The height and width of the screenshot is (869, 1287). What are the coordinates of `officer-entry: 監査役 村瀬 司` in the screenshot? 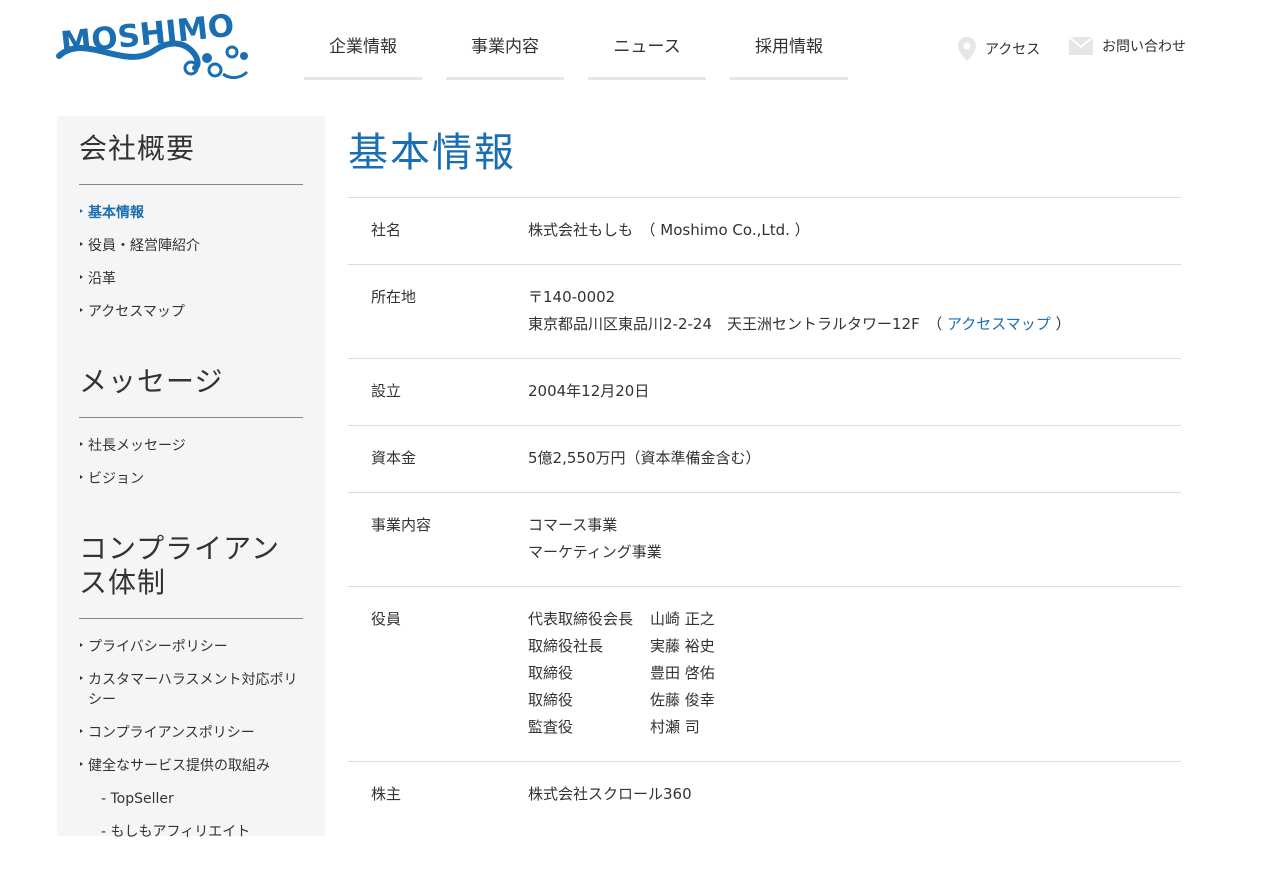 It's located at (854, 727).